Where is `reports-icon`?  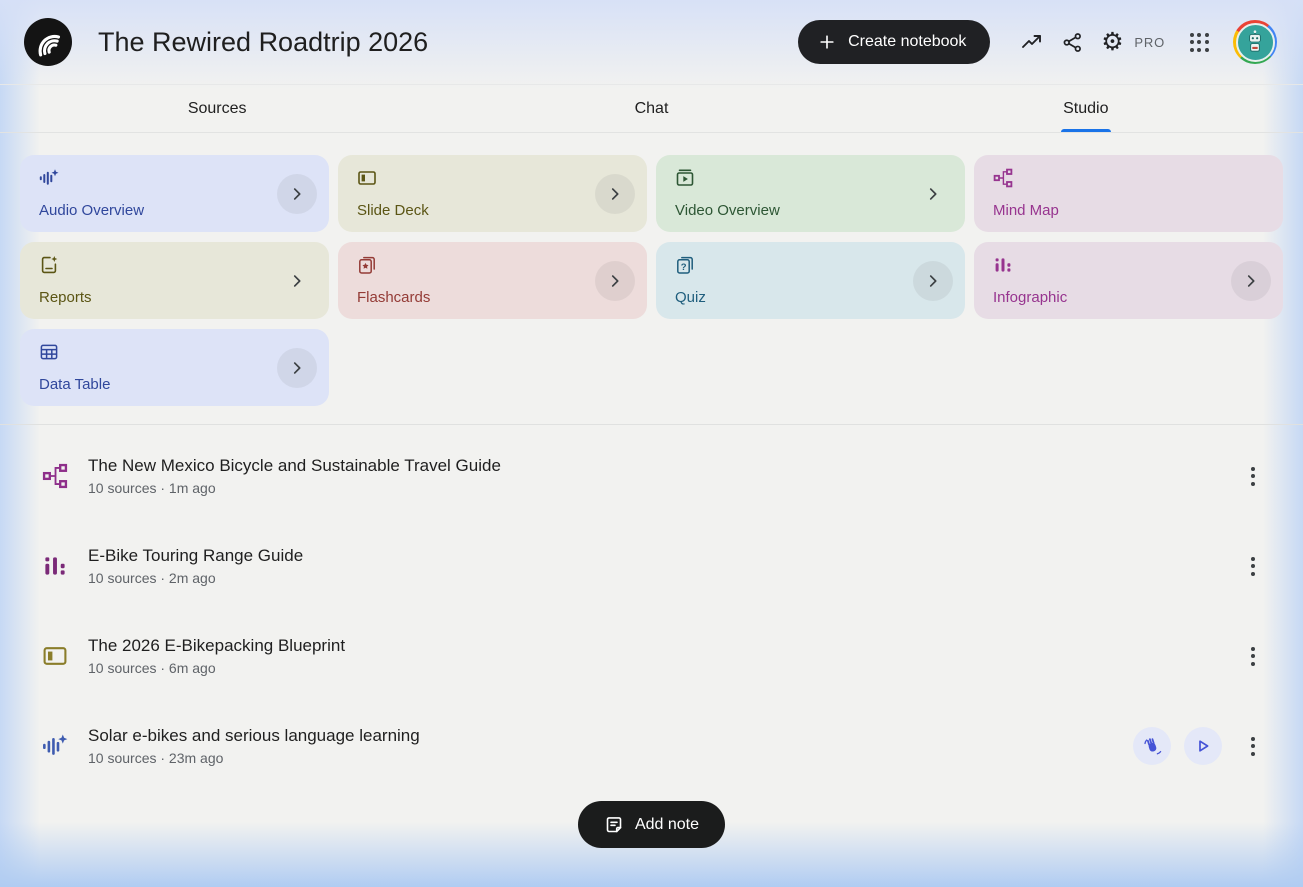
reports-icon is located at coordinates (49, 265).